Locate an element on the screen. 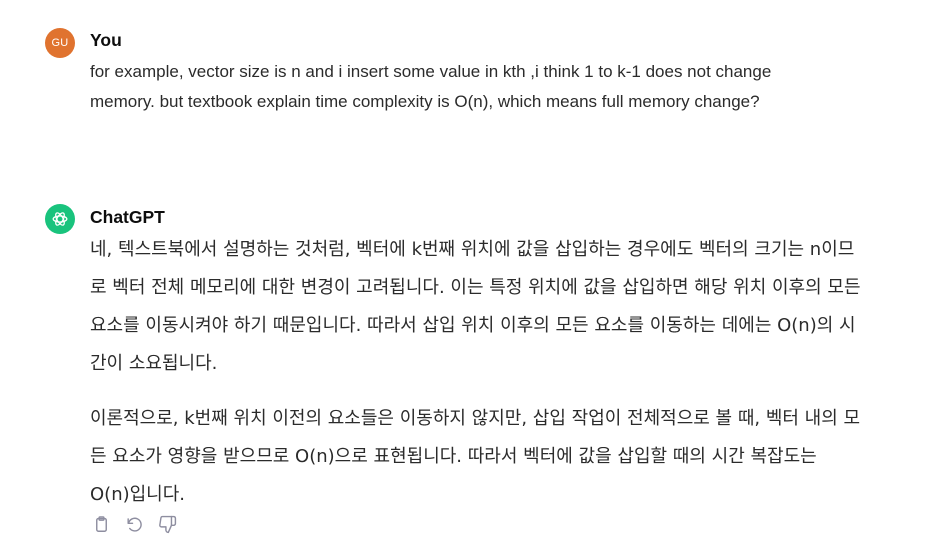  user-avatar-initials: GU is located at coordinates (60, 43).